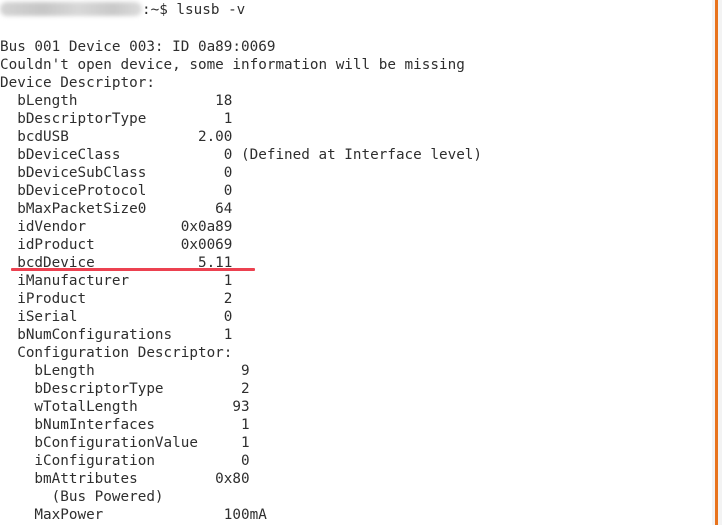 The image size is (722, 525). What do you see at coordinates (116, 137) in the screenshot?
I see `output-line-bcdusb: bcdUSB 2.00` at bounding box center [116, 137].